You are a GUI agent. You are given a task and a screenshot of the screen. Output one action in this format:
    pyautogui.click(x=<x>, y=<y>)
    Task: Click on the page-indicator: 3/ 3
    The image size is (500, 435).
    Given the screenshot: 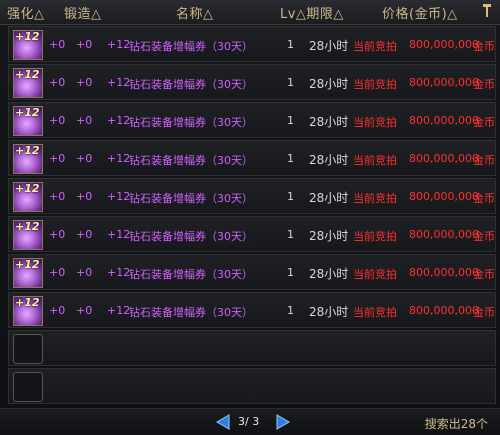 What is the action you would take?
    pyautogui.click(x=249, y=421)
    